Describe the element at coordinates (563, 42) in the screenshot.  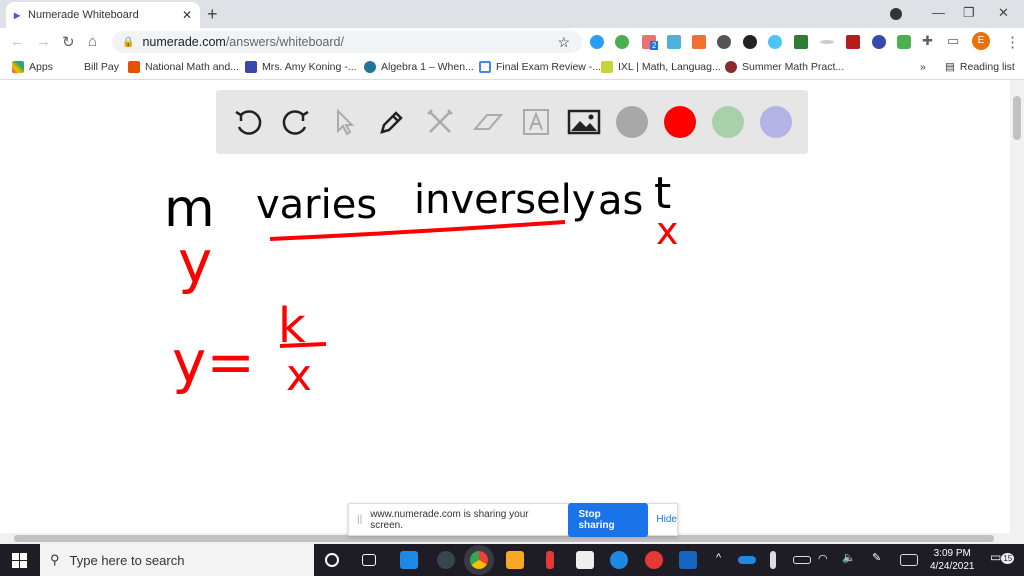
I see `bookmark-star-icon: ☆` at that location.